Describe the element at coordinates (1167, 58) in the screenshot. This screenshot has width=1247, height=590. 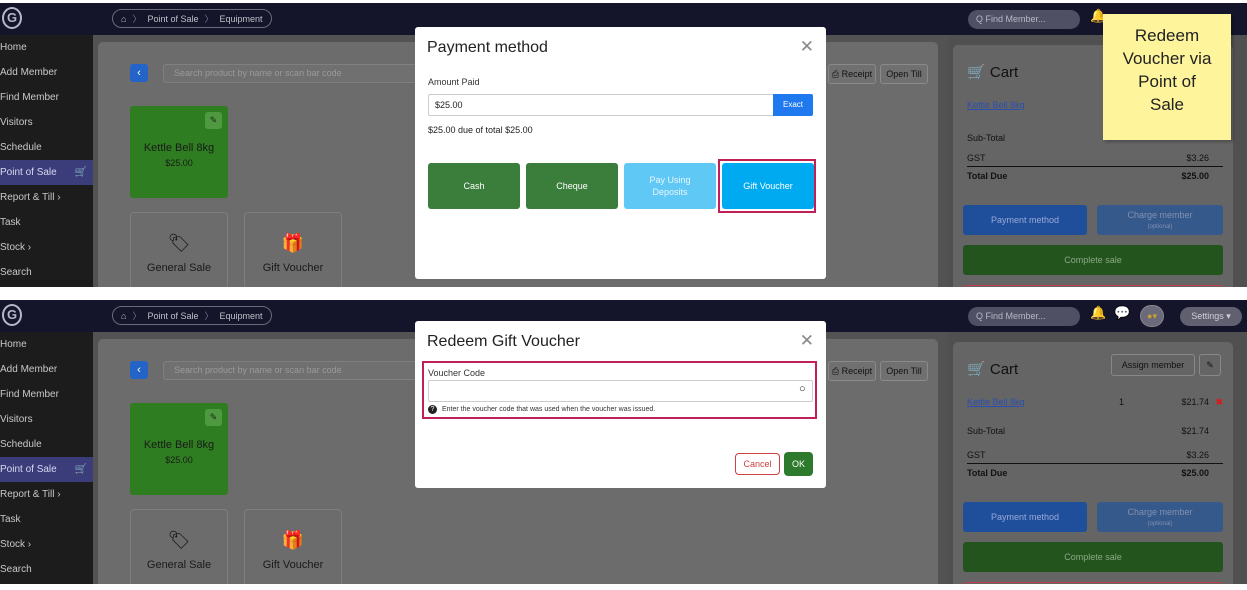
I see `sticky-note-line: Voucher via` at that location.